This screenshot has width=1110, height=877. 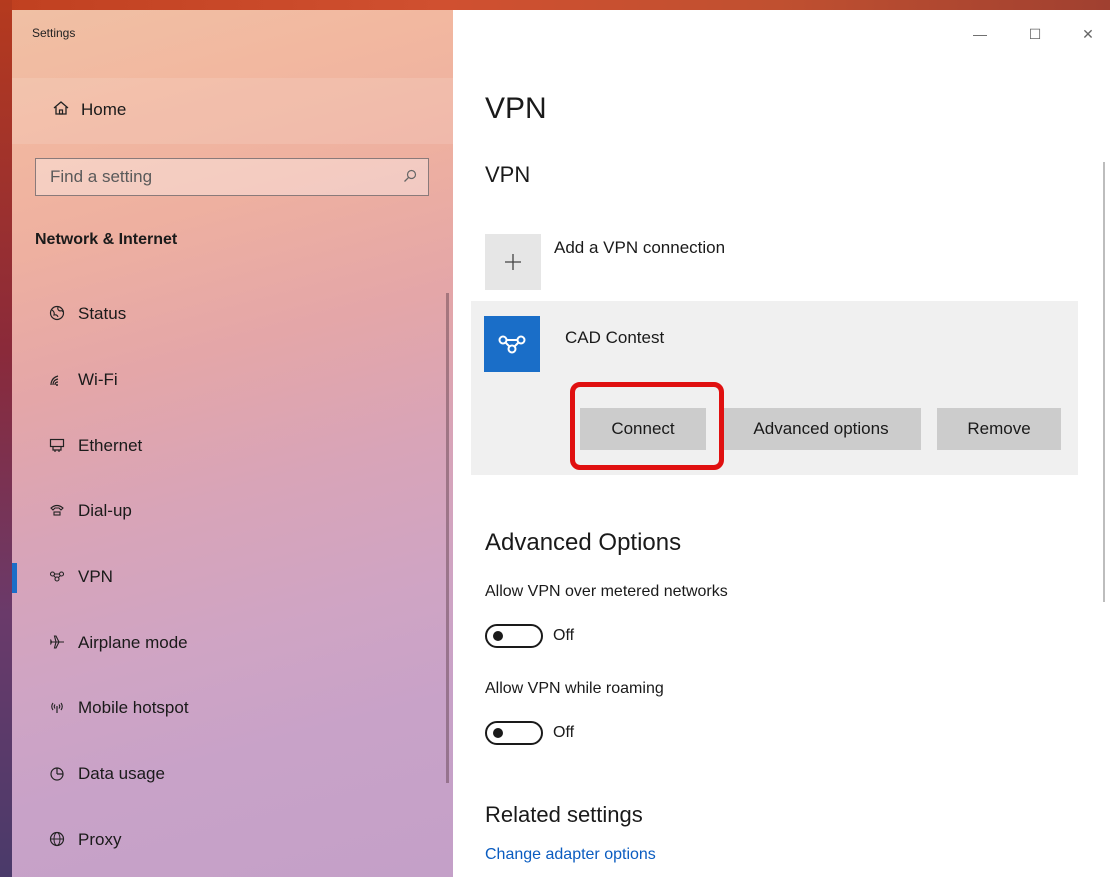 I want to click on airplane-icon, so click(x=57, y=642).